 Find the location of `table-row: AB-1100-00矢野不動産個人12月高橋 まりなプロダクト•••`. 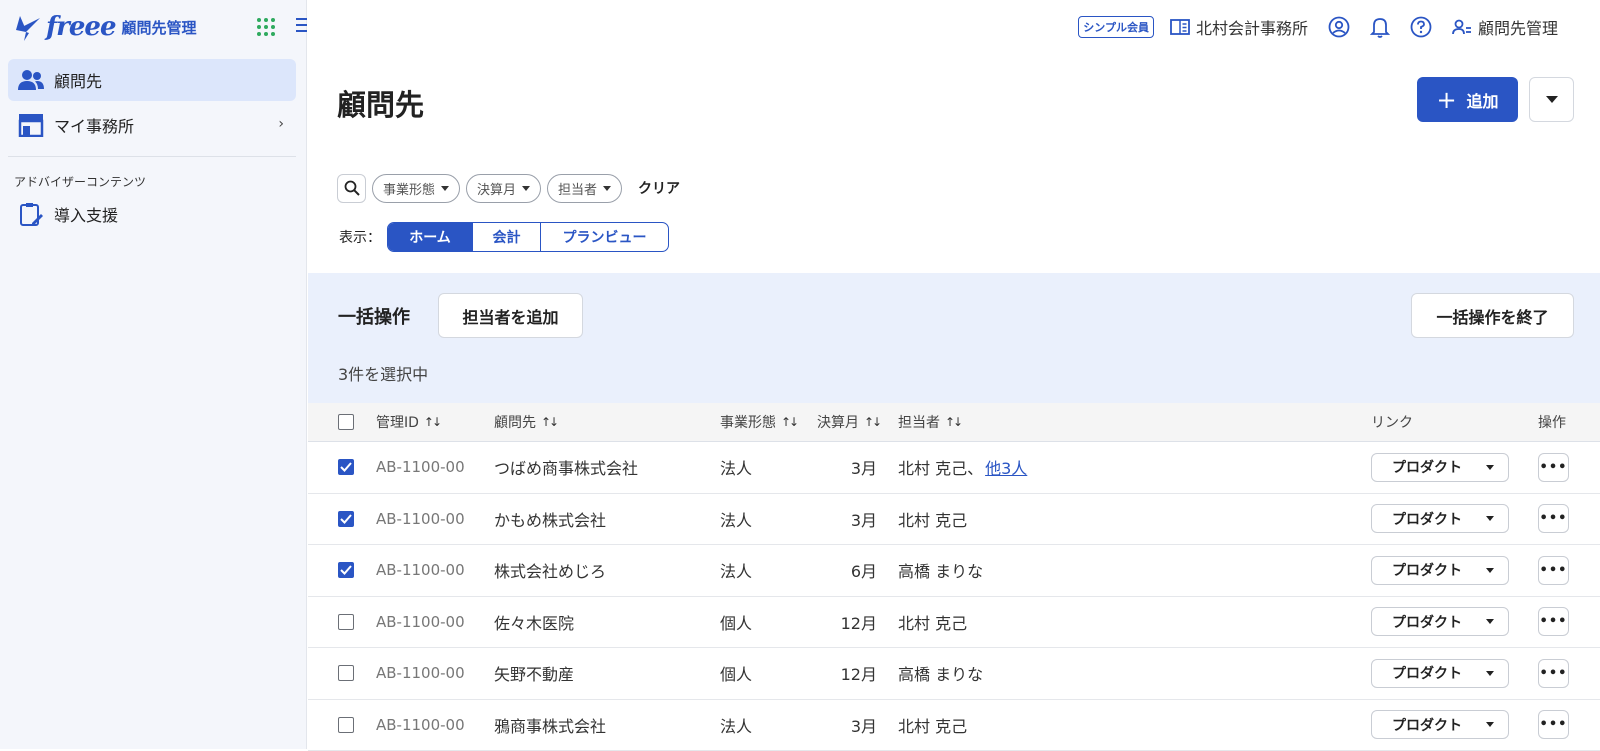

table-row: AB-1100-00矢野不動産個人12月高橋 まりなプロダクト••• is located at coordinates (954, 674).